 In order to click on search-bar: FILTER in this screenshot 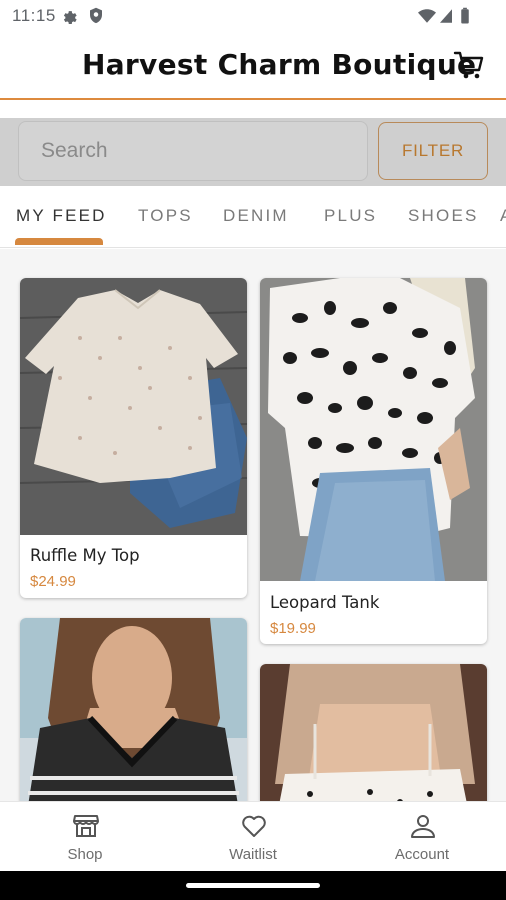, I will do `click(253, 152)`.